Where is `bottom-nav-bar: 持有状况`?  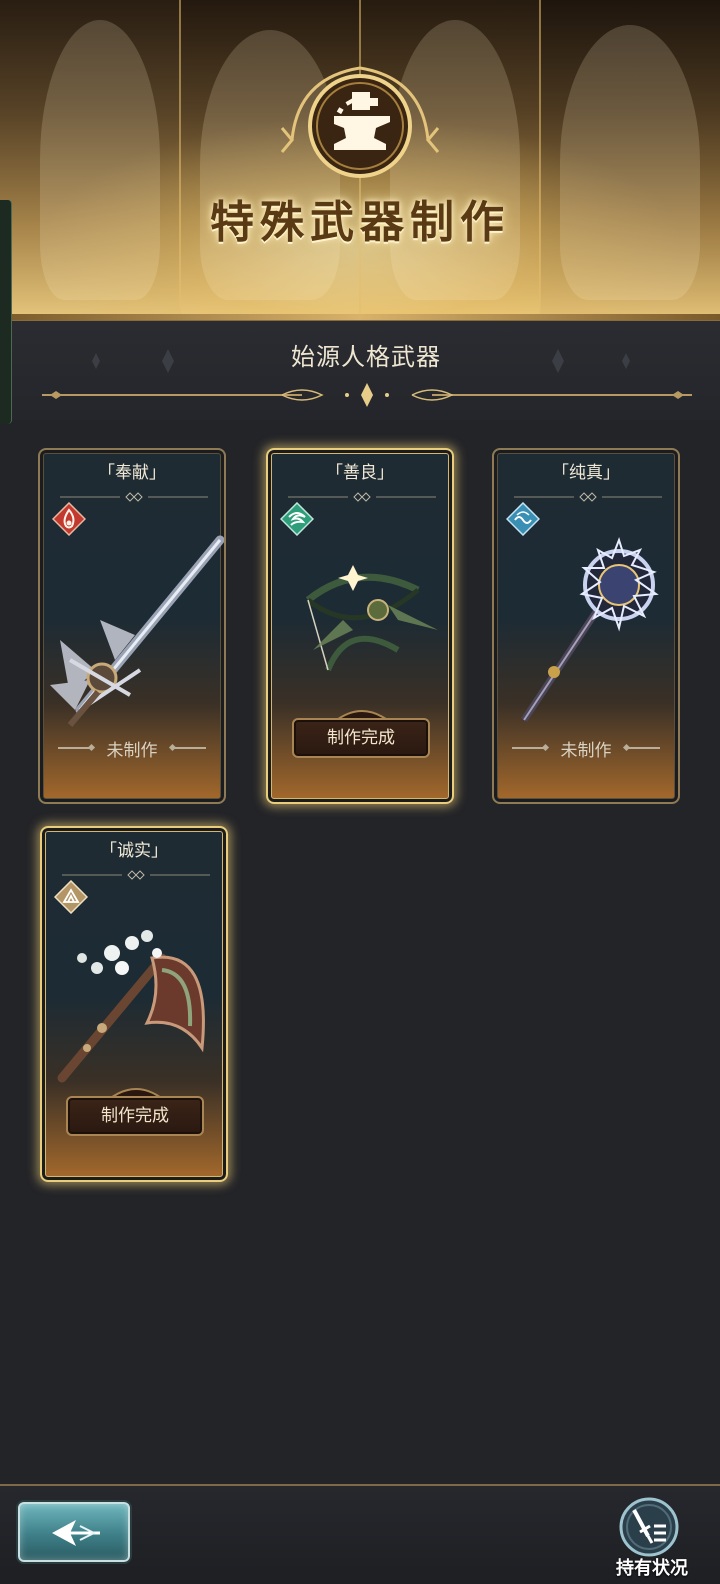 bottom-nav-bar: 持有状况 is located at coordinates (360, 1534).